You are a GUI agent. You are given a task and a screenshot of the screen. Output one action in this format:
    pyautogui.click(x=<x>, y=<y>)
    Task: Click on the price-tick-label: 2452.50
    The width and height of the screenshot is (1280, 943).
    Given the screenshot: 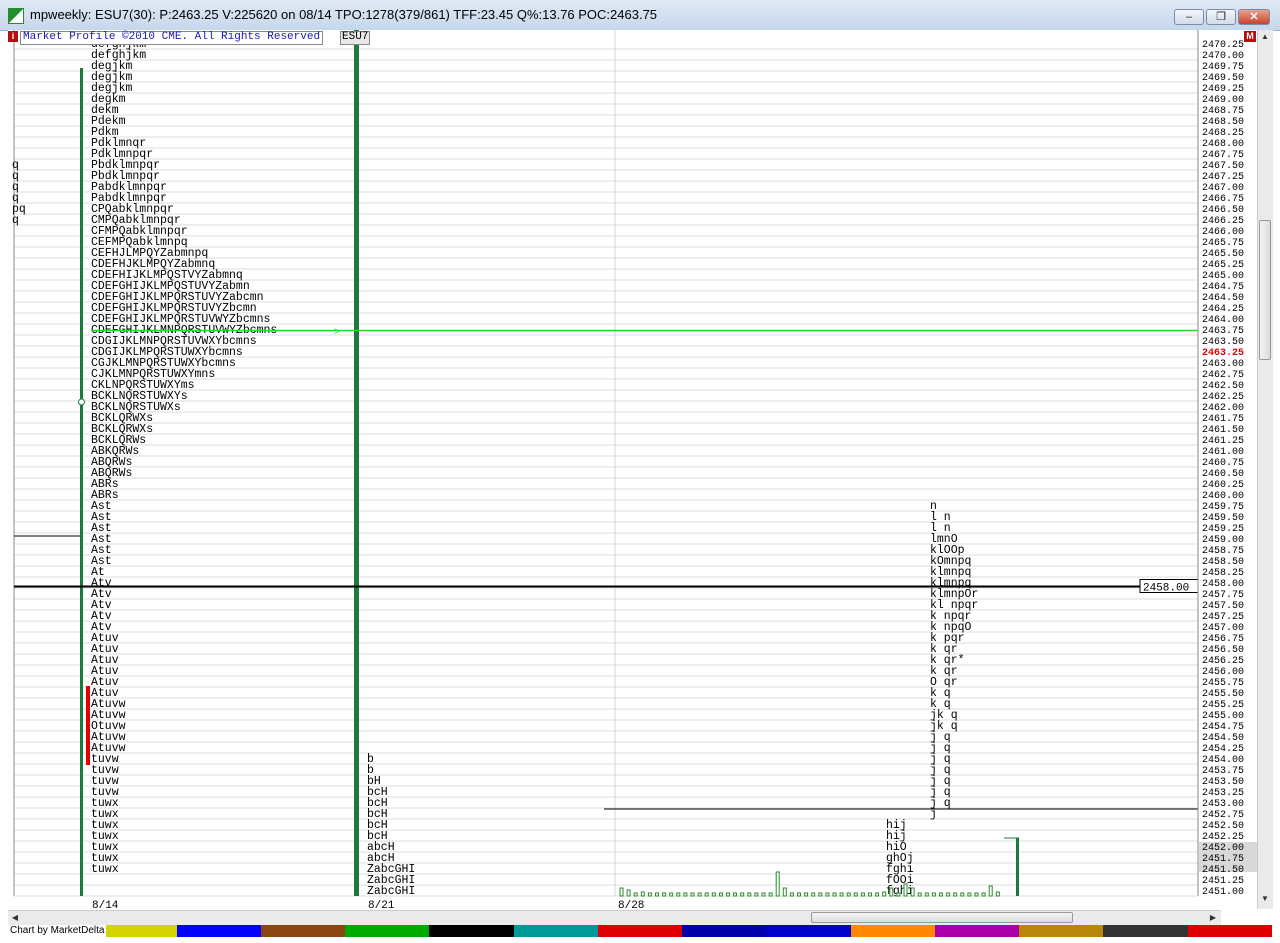 What is the action you would take?
    pyautogui.click(x=1223, y=826)
    